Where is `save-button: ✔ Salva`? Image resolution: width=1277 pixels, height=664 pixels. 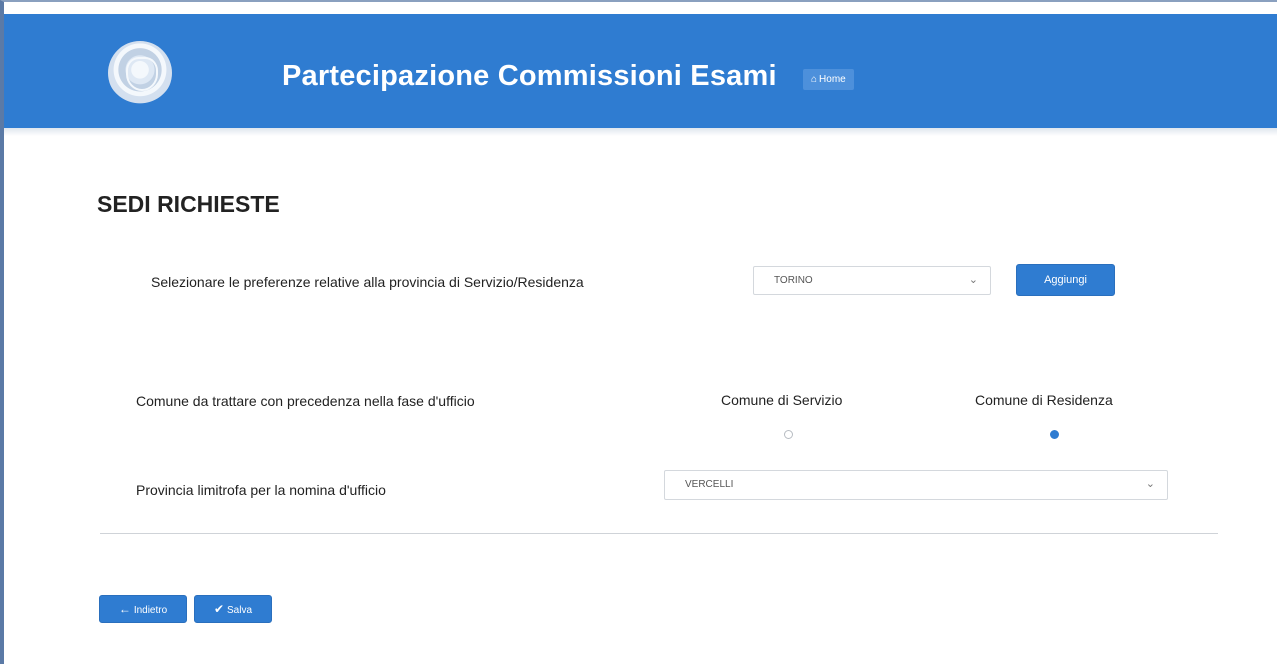
save-button: ✔ Salva is located at coordinates (233, 609).